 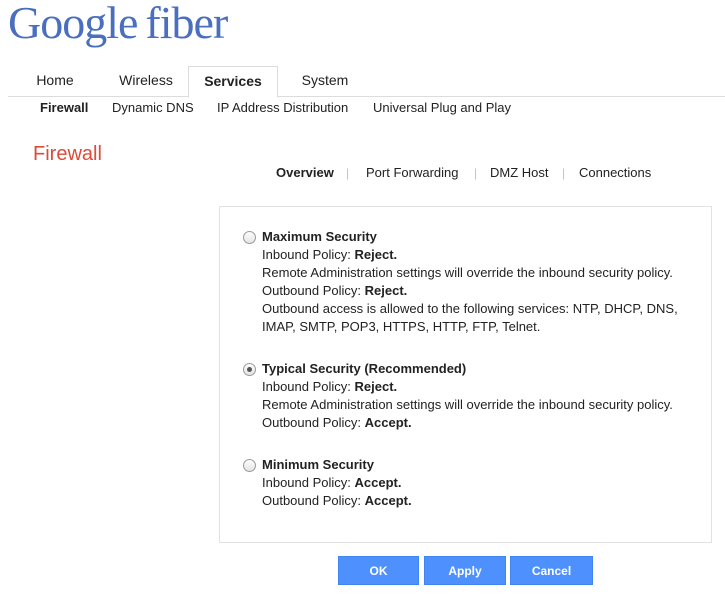 I want to click on subnav-dynamic-dns: Dynamic DNS, so click(x=153, y=107).